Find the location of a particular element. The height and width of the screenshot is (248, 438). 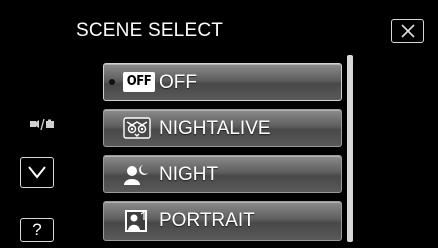

close-button is located at coordinates (407, 31).